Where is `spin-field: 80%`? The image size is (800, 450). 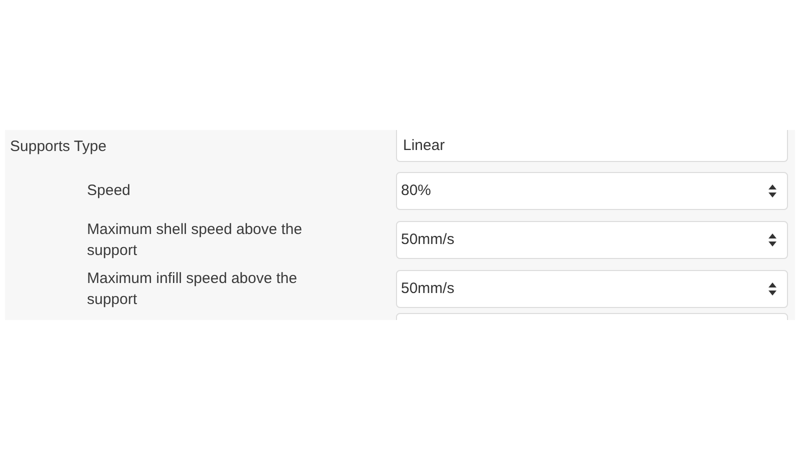
spin-field: 80% is located at coordinates (592, 191).